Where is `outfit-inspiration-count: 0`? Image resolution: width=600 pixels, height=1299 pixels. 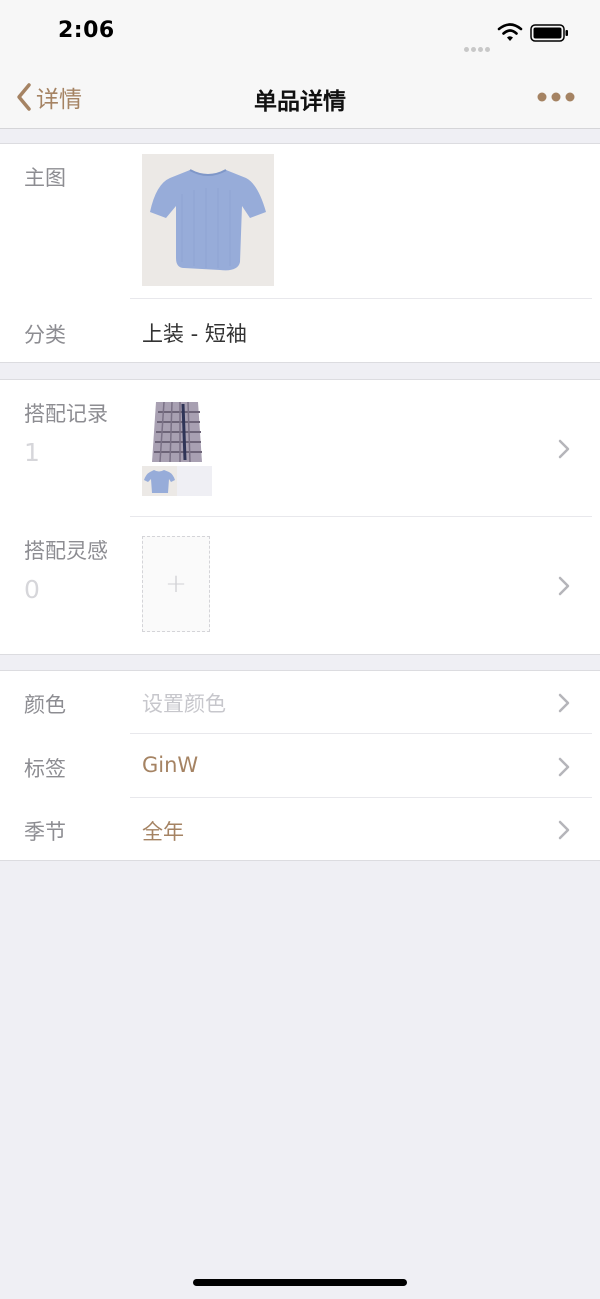 outfit-inspiration-count: 0 is located at coordinates (32, 589).